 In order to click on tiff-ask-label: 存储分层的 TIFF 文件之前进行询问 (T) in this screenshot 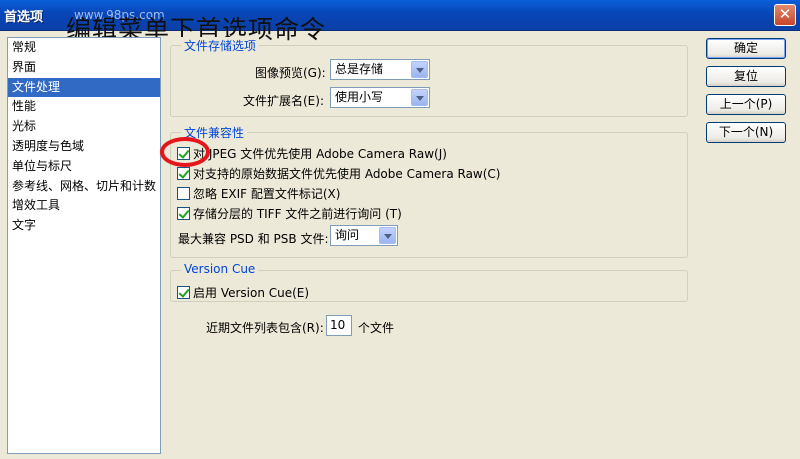, I will do `click(297, 214)`.